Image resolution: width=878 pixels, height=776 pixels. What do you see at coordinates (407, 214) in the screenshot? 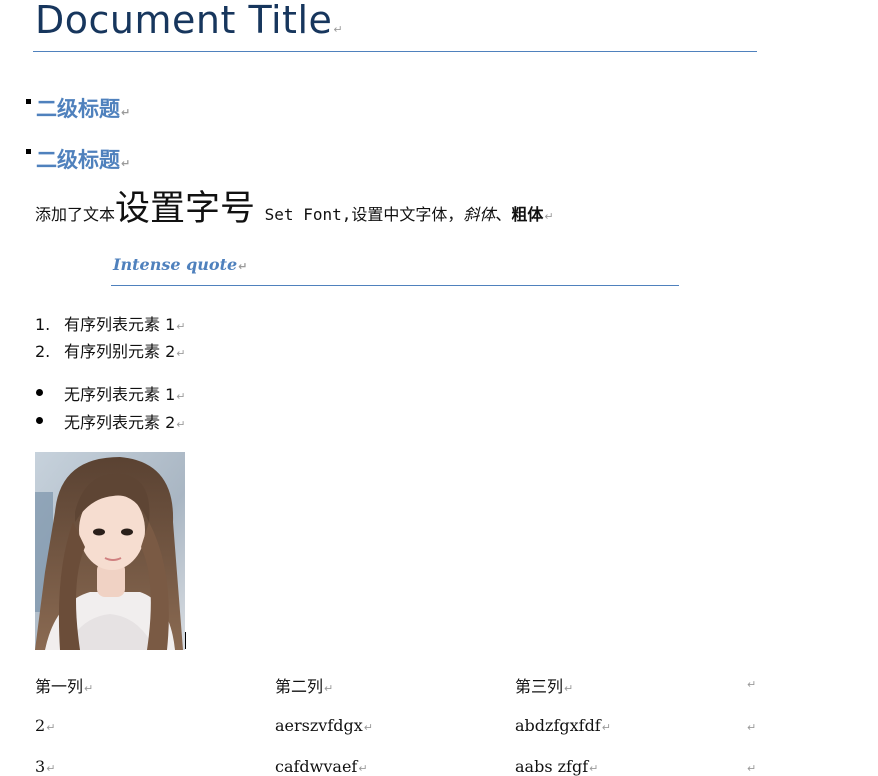
I see `text-middle: 设置中文字体，` at bounding box center [407, 214].